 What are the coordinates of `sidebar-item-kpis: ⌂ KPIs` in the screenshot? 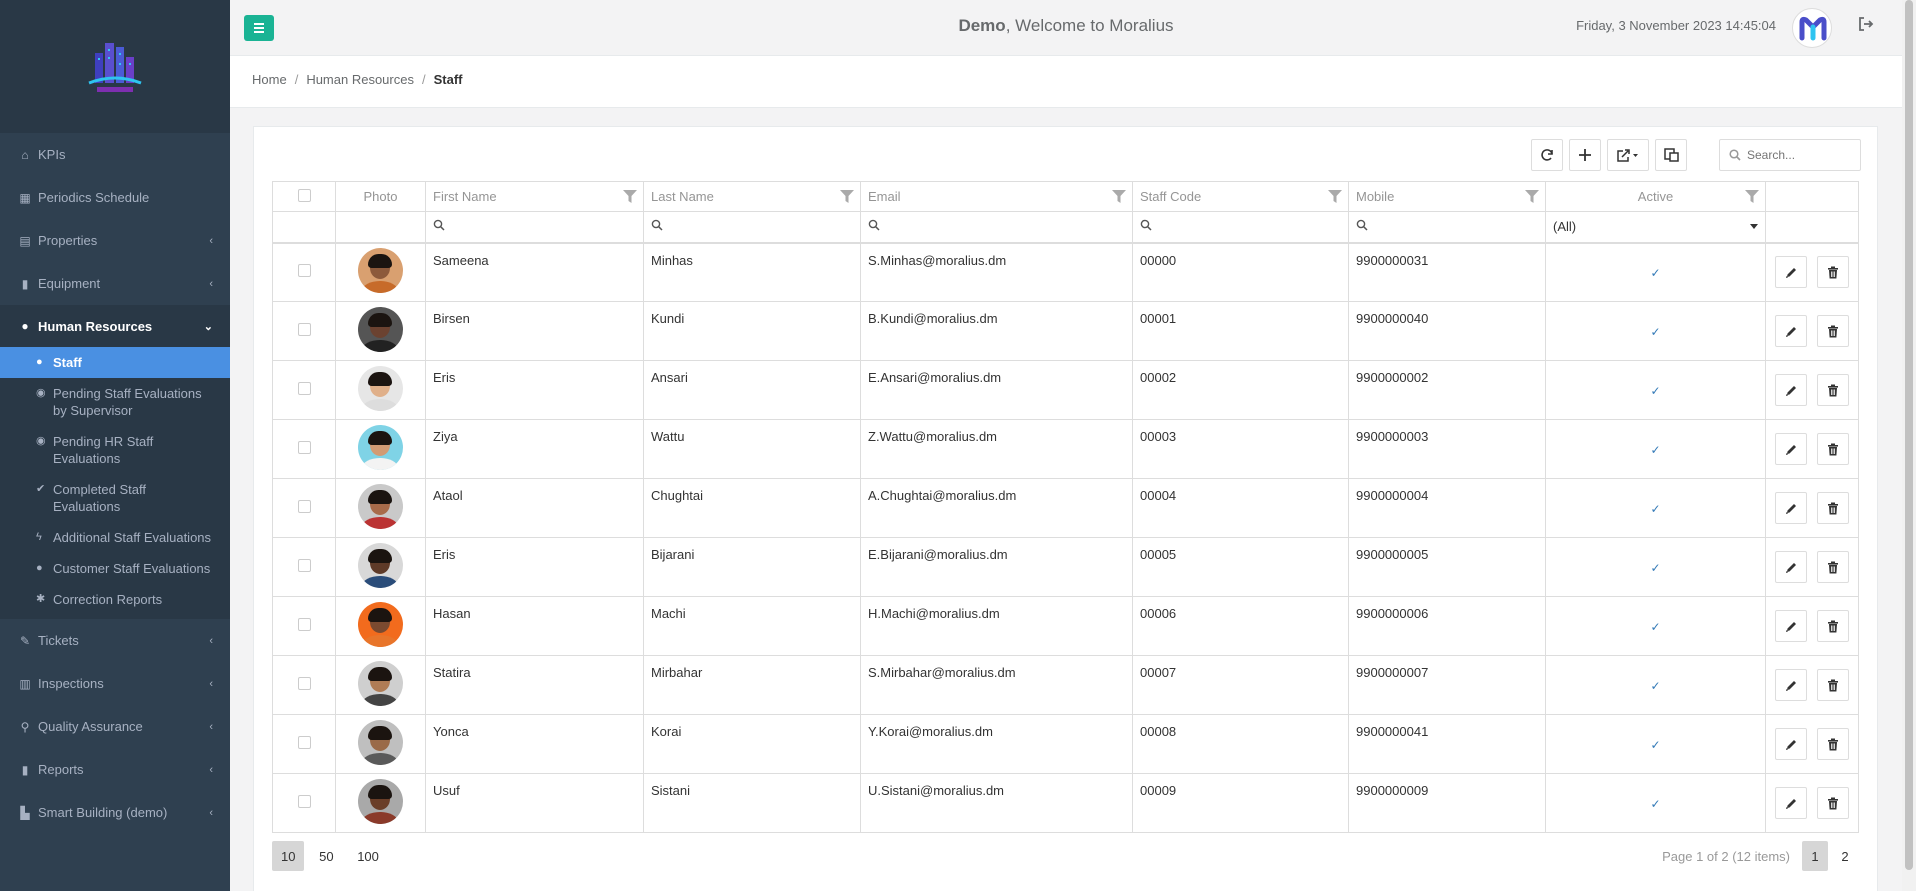 It's located at (115, 154).